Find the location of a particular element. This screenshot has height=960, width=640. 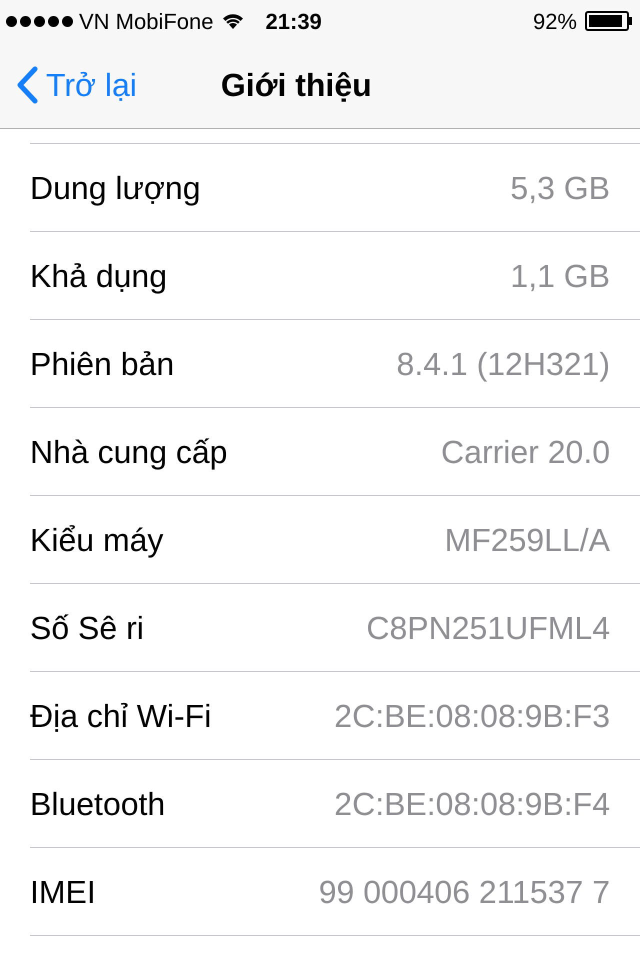

row-label: Khả dụng is located at coordinates (99, 276).